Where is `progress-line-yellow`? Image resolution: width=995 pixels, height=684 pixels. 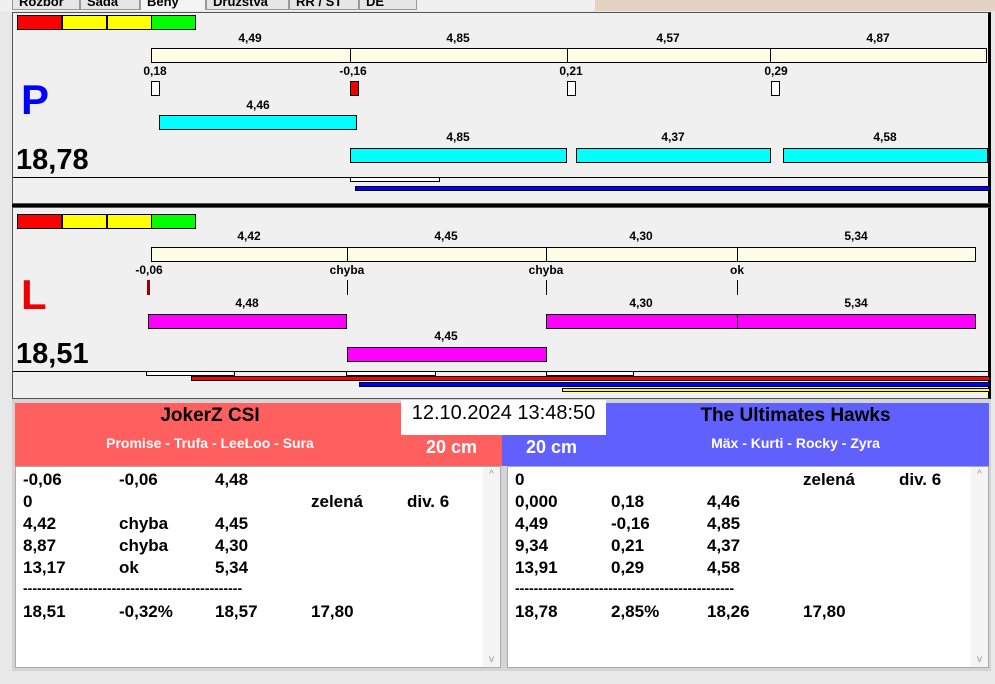 progress-line-yellow is located at coordinates (776, 390).